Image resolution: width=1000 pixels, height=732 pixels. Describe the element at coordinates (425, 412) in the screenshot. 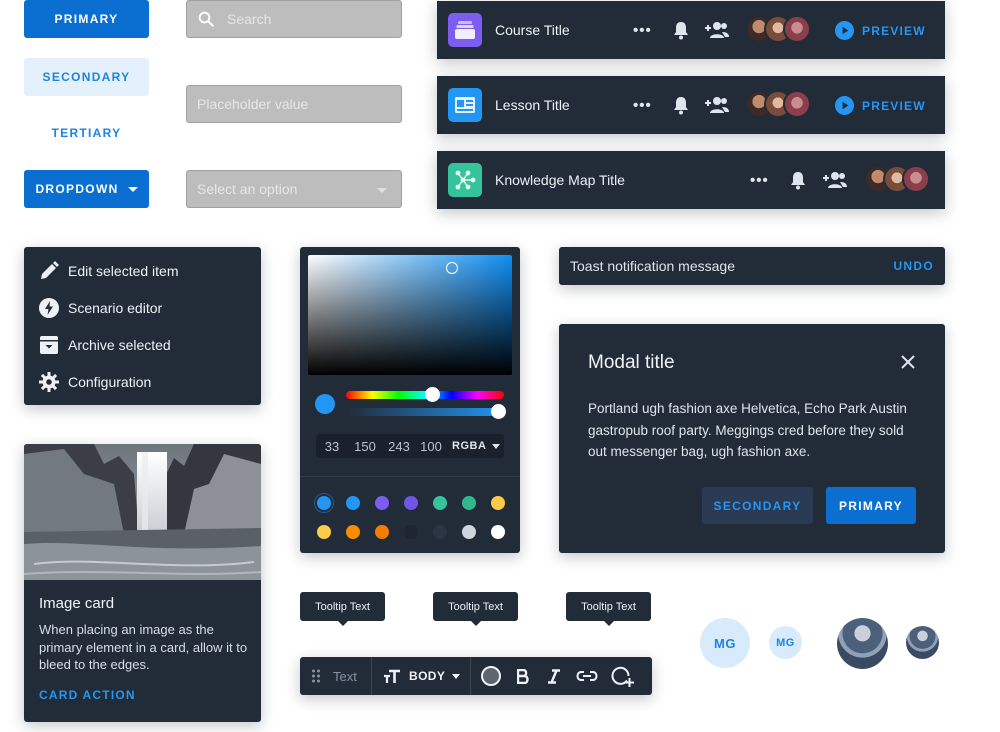

I see `alpha-slider` at that location.